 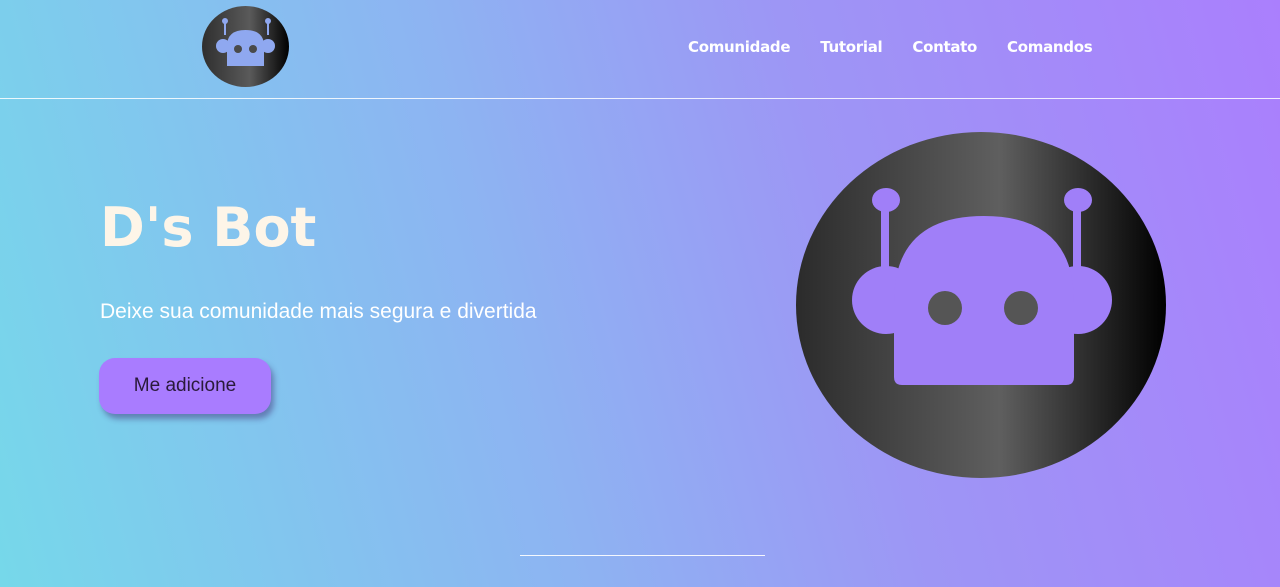 I want to click on add-bot-button: Me adicione, so click(x=185, y=386).